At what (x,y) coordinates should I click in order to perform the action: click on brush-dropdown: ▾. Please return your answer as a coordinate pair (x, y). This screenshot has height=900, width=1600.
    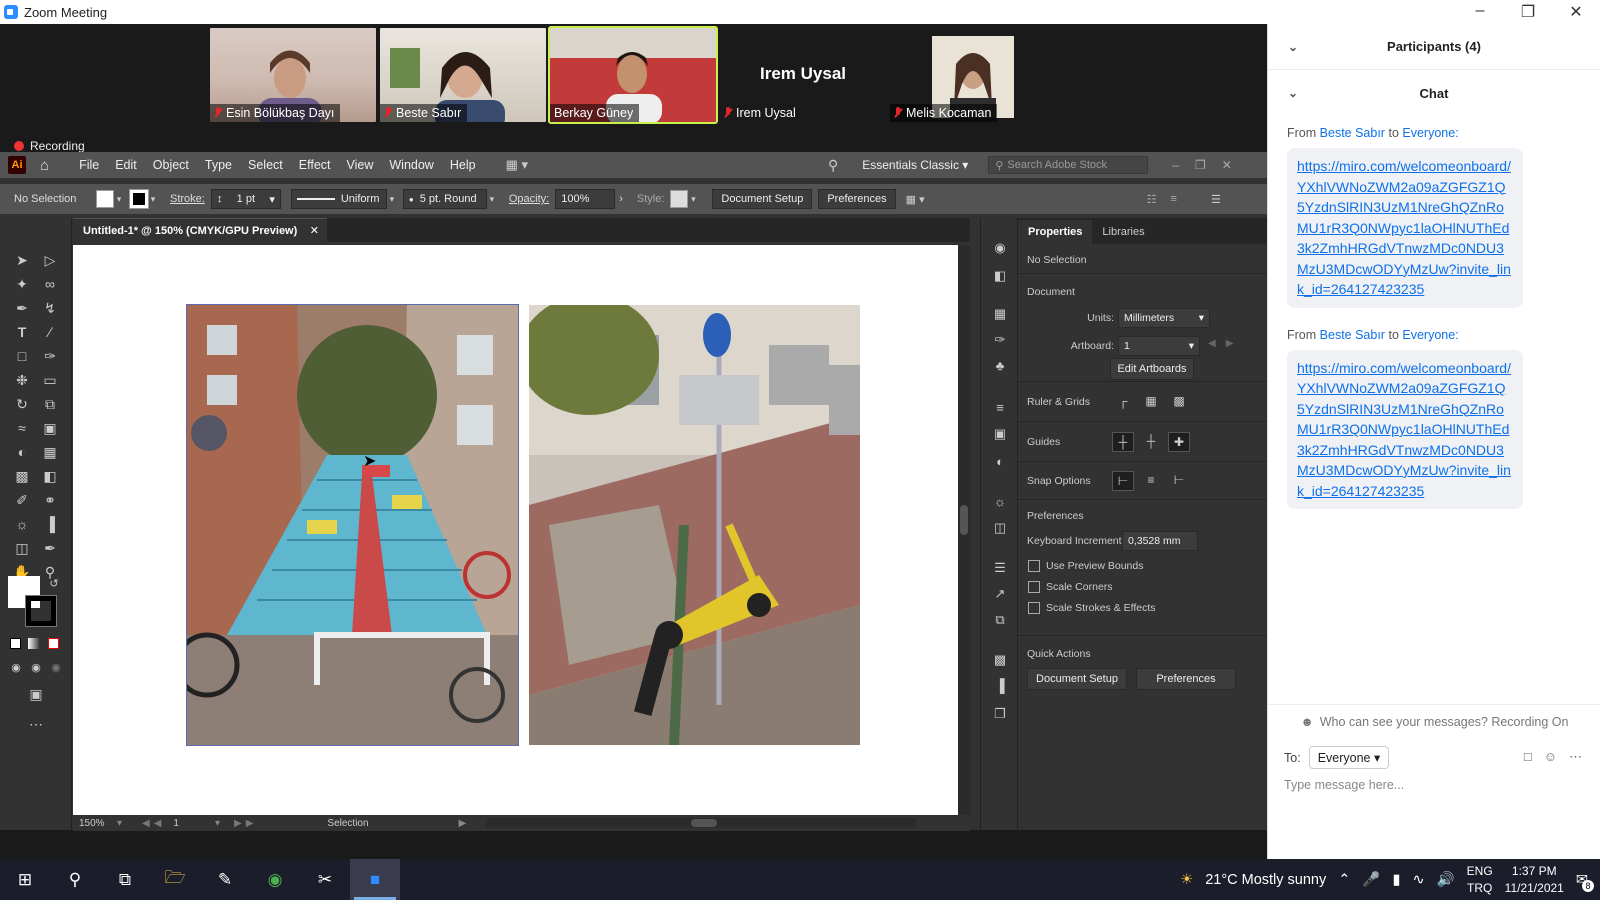
    Looking at the image, I should click on (492, 199).